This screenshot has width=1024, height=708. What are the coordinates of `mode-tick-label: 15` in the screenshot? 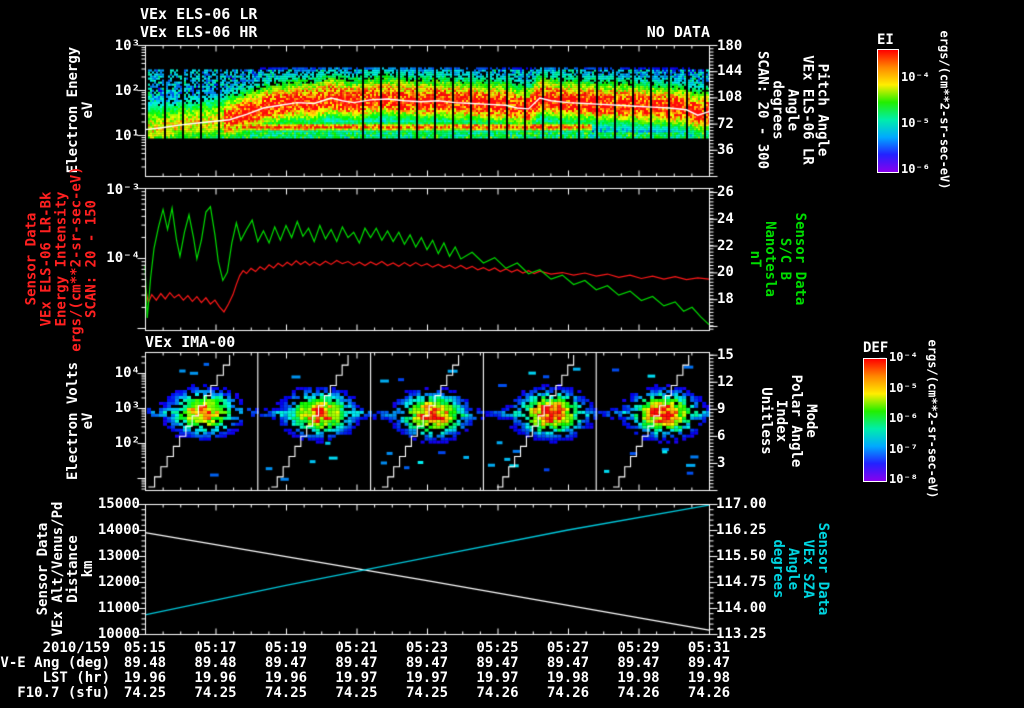 It's located at (725, 354).